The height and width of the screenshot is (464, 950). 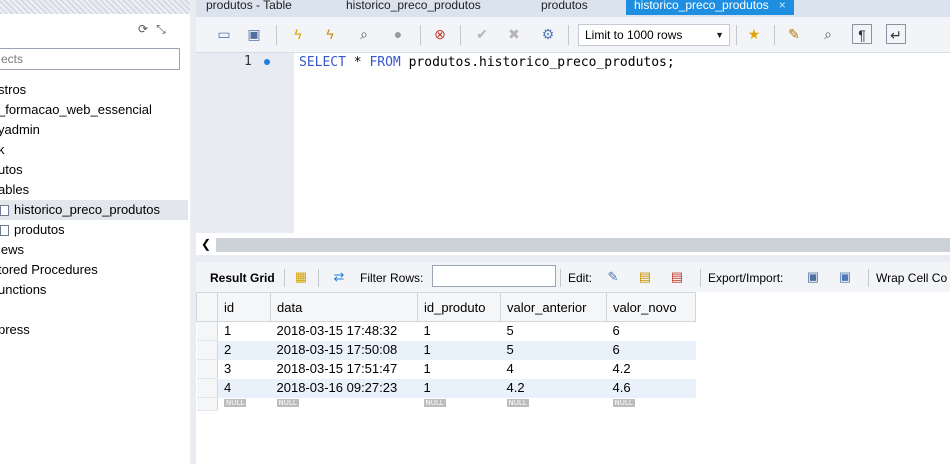 I want to click on execute-icon: ϟ, so click(x=298, y=34).